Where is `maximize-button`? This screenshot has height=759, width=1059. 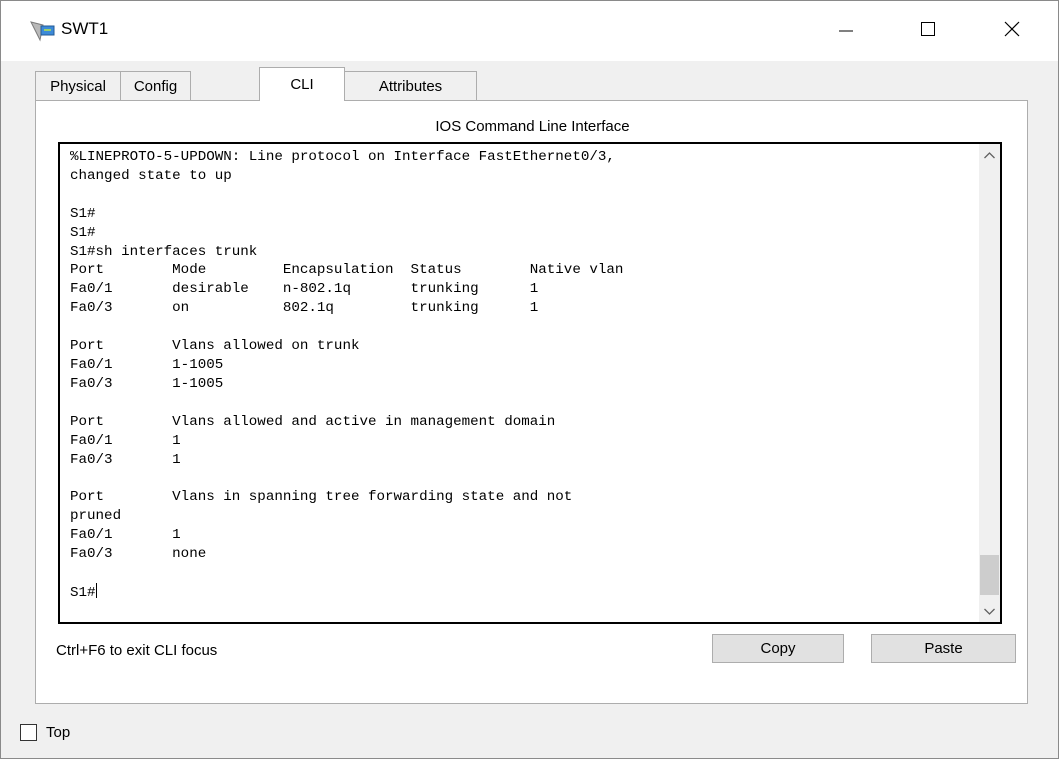
maximize-button is located at coordinates (928, 31).